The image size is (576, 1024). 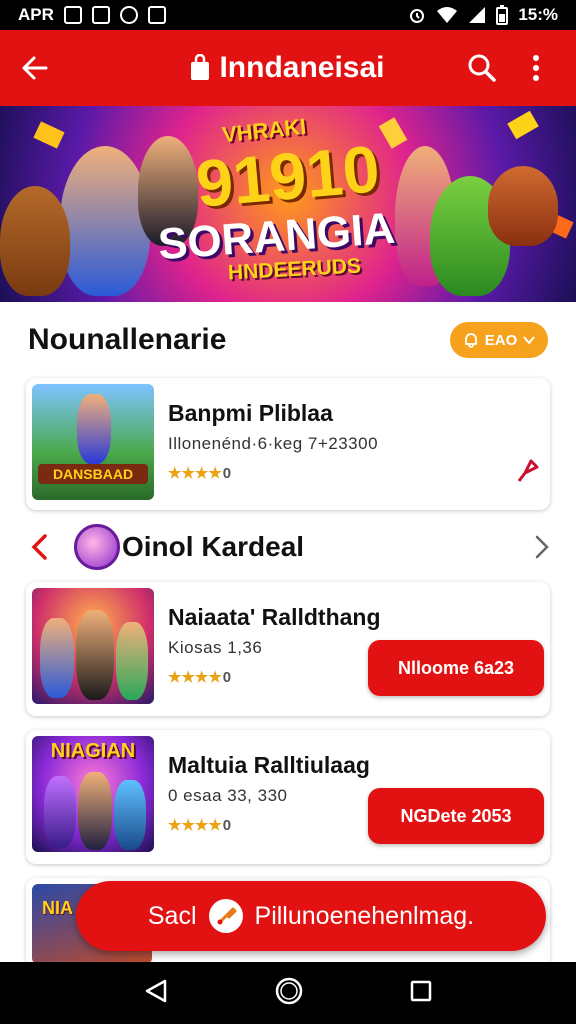 What do you see at coordinates (225, 916) in the screenshot?
I see `brush-icon` at bounding box center [225, 916].